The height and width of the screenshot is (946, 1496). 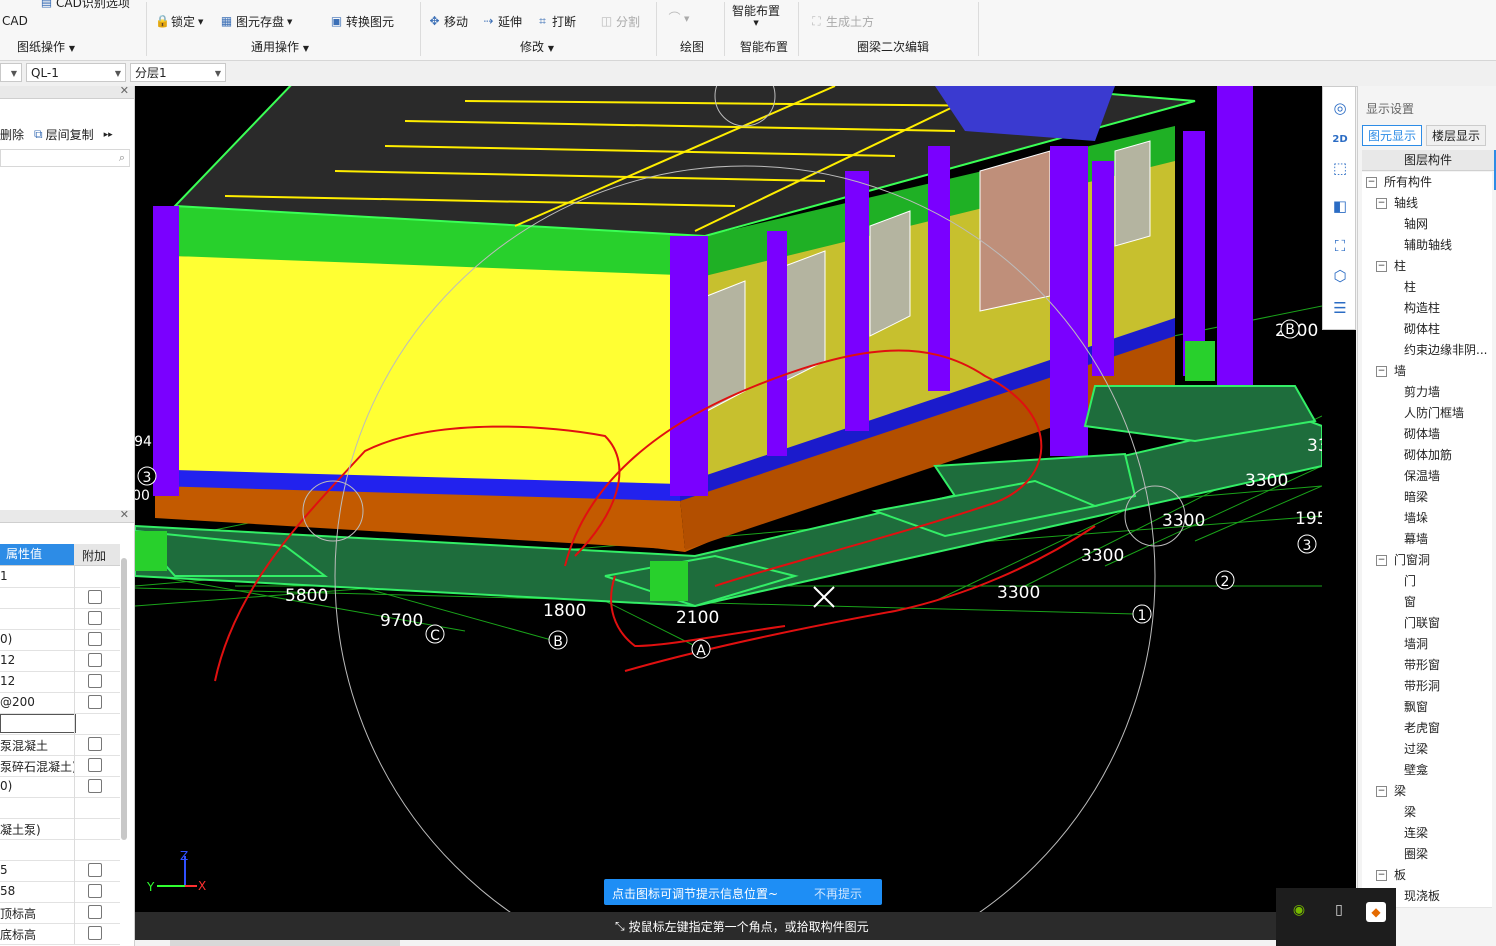 I want to click on move-button: ✥ 移动, so click(x=448, y=21).